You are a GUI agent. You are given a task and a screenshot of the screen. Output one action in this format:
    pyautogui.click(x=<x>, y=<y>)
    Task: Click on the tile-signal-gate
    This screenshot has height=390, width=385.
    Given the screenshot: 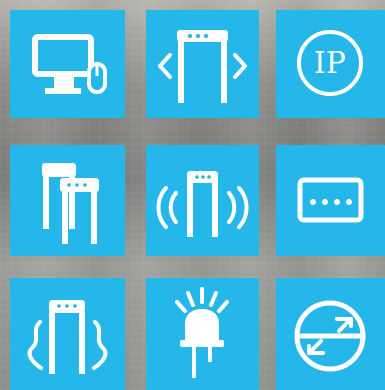 What is the action you would take?
    pyautogui.click(x=202, y=200)
    